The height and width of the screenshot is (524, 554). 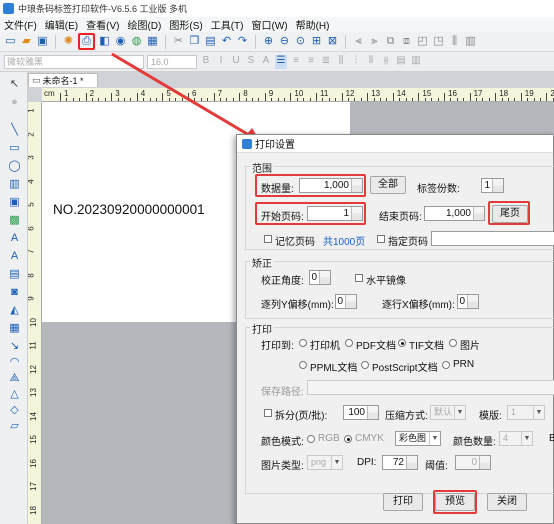 I want to click on compress-select: 默认 ▼, so click(x=448, y=412).